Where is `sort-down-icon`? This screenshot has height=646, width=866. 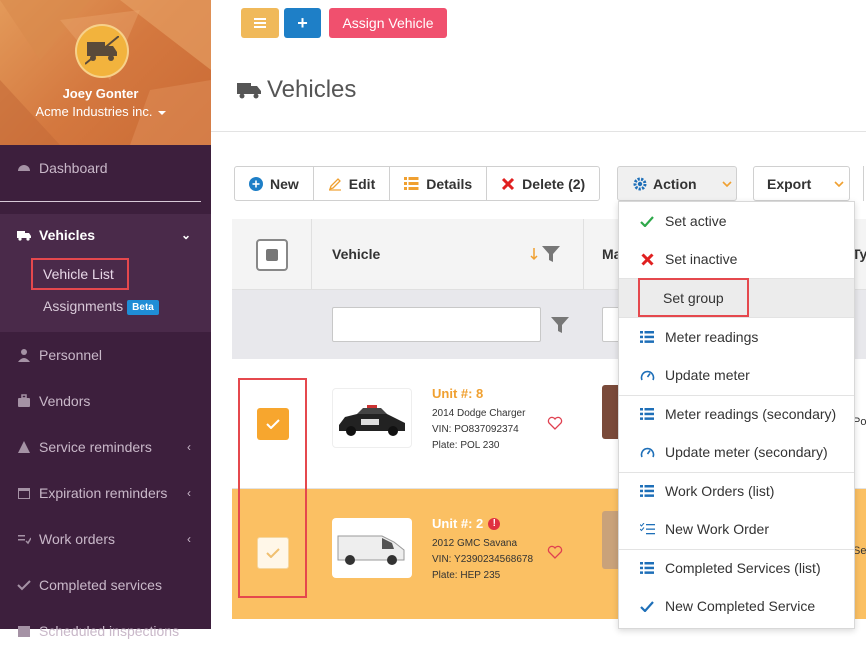 sort-down-icon is located at coordinates (534, 254).